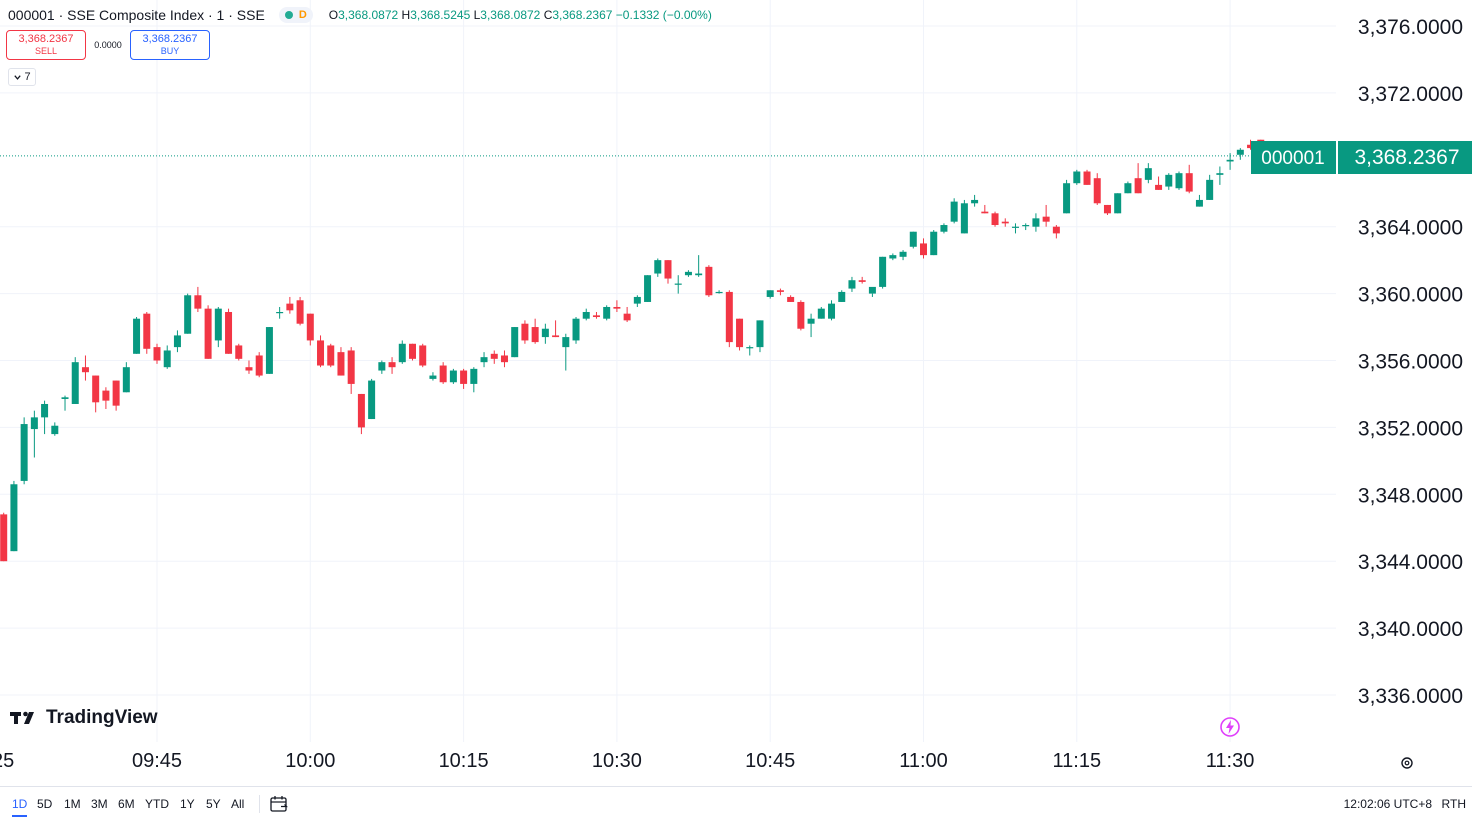  What do you see at coordinates (295, 15) in the screenshot?
I see `market-status: D` at bounding box center [295, 15].